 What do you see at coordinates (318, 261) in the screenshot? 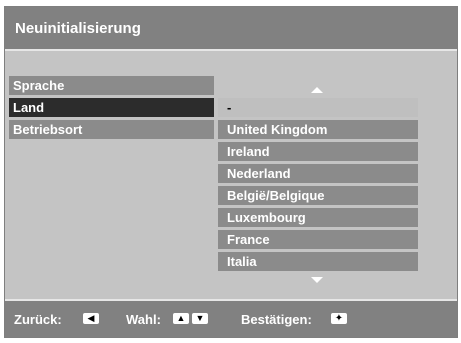
I see `country-option: Italia` at bounding box center [318, 261].